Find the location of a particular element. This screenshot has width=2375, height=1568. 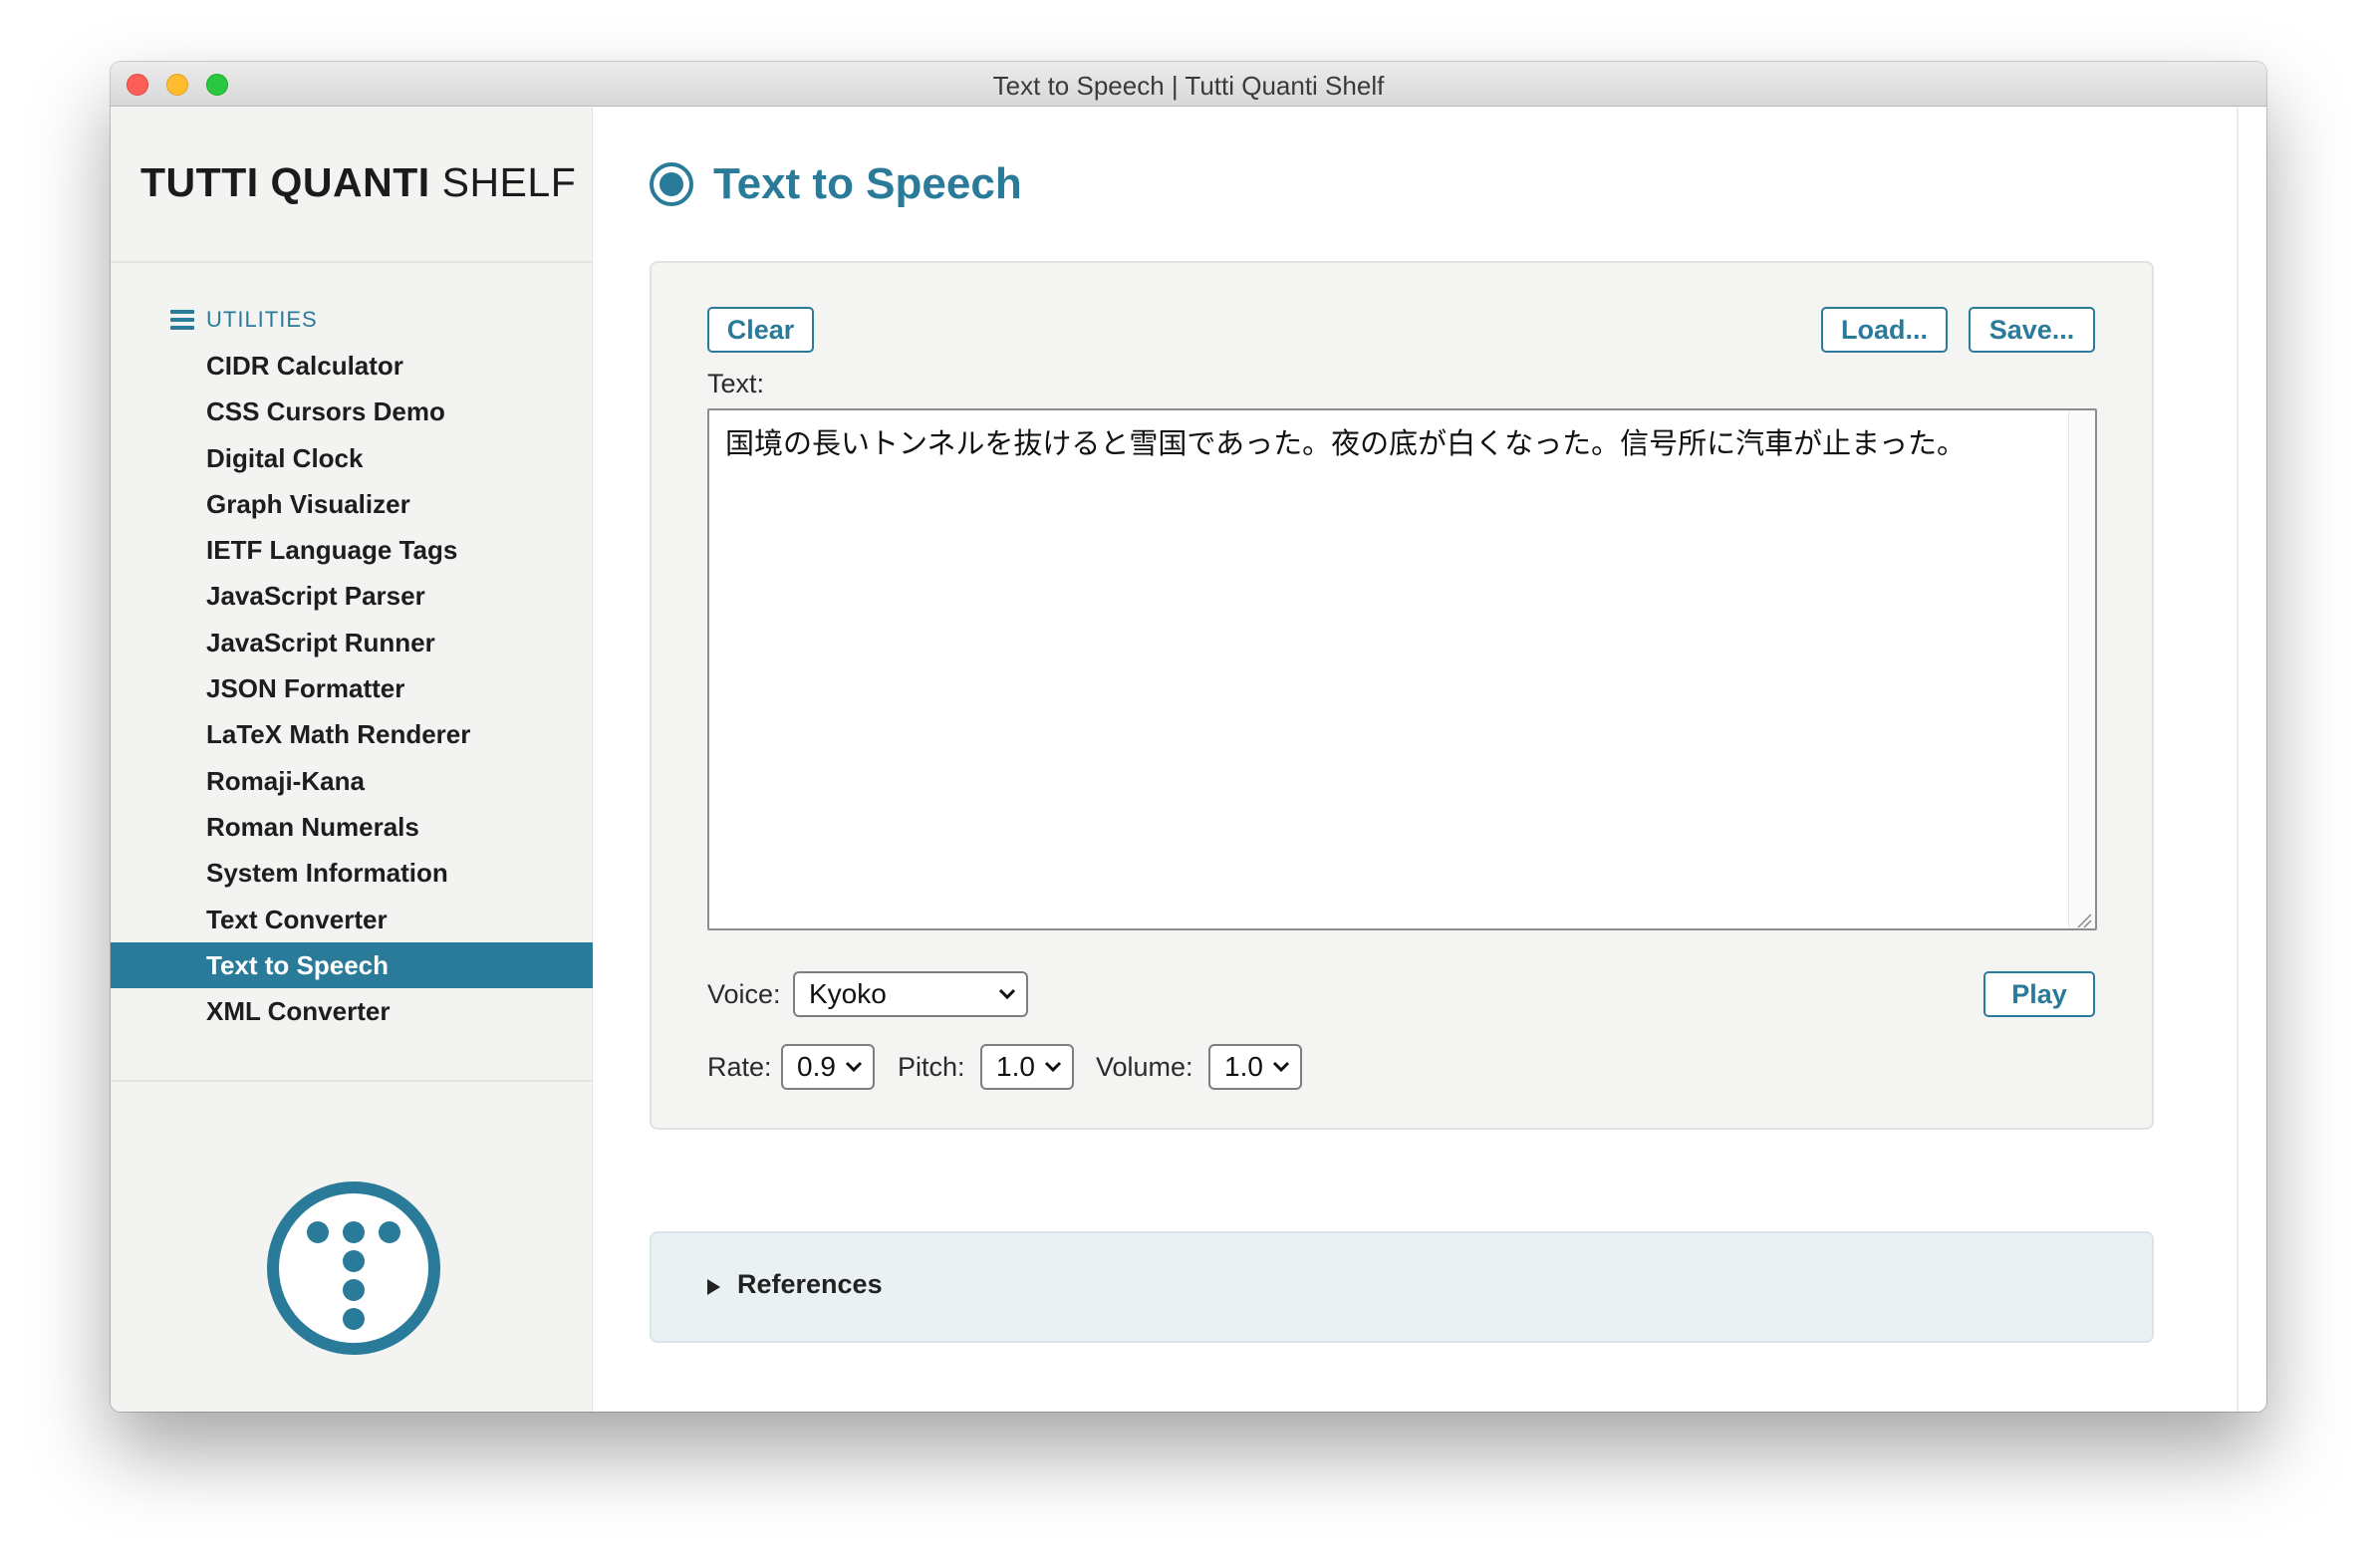

voice-select: Kyoko is located at coordinates (910, 994).